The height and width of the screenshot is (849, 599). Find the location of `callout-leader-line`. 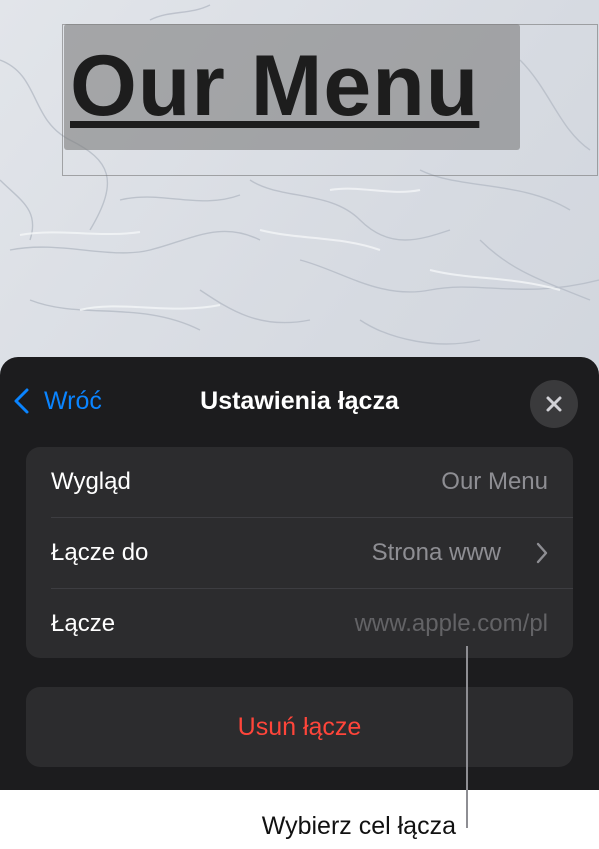

callout-leader-line is located at coordinates (467, 737).